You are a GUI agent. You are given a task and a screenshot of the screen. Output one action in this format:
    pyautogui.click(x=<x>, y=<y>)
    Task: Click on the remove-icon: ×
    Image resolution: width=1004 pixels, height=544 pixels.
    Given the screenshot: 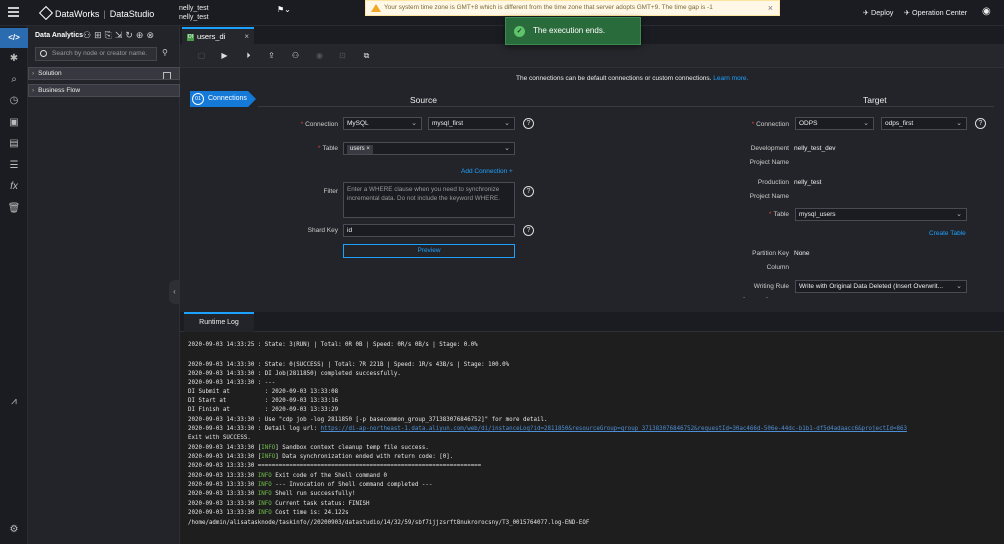 What is the action you would take?
    pyautogui.click(x=368, y=149)
    